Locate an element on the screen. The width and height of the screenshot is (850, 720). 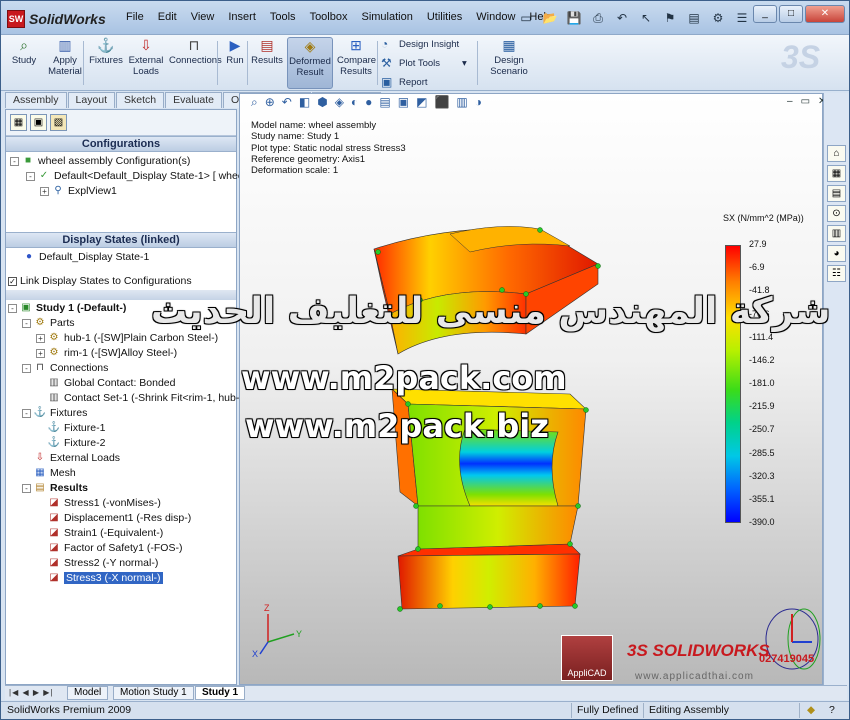
deformed-result-button: ◈ Deformed Result is located at coordinates (310, 63).